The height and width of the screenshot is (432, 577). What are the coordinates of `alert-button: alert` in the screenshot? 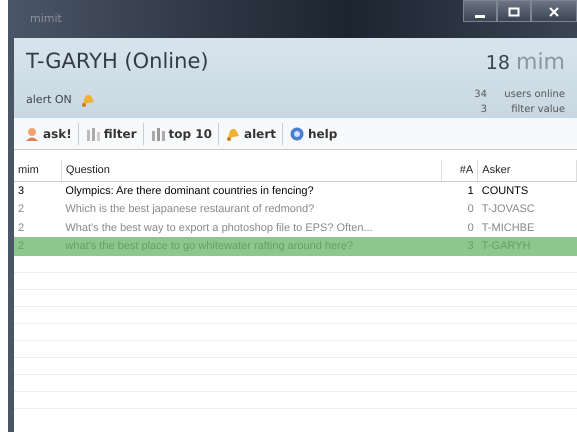 It's located at (250, 133).